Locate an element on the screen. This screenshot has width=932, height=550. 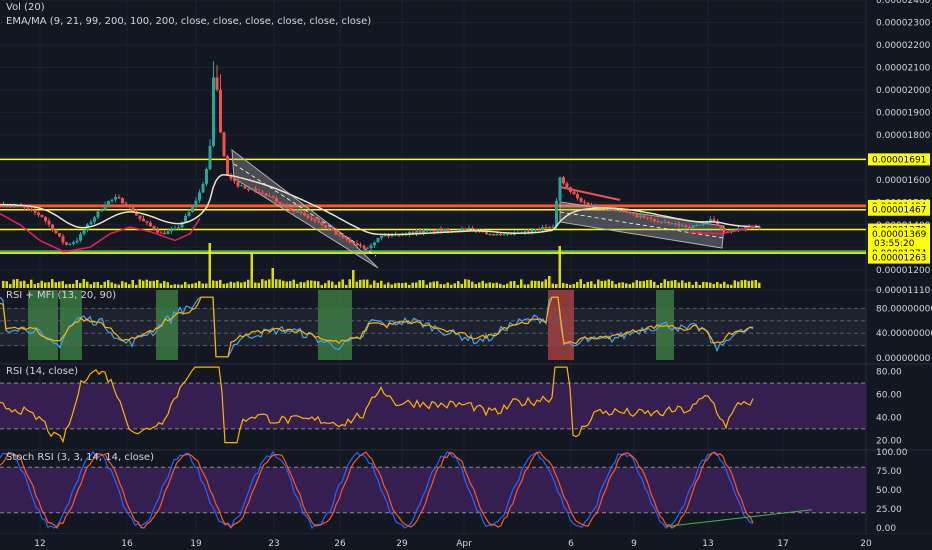
price-tick-label: 0.00002100 is located at coordinates (903, 68).